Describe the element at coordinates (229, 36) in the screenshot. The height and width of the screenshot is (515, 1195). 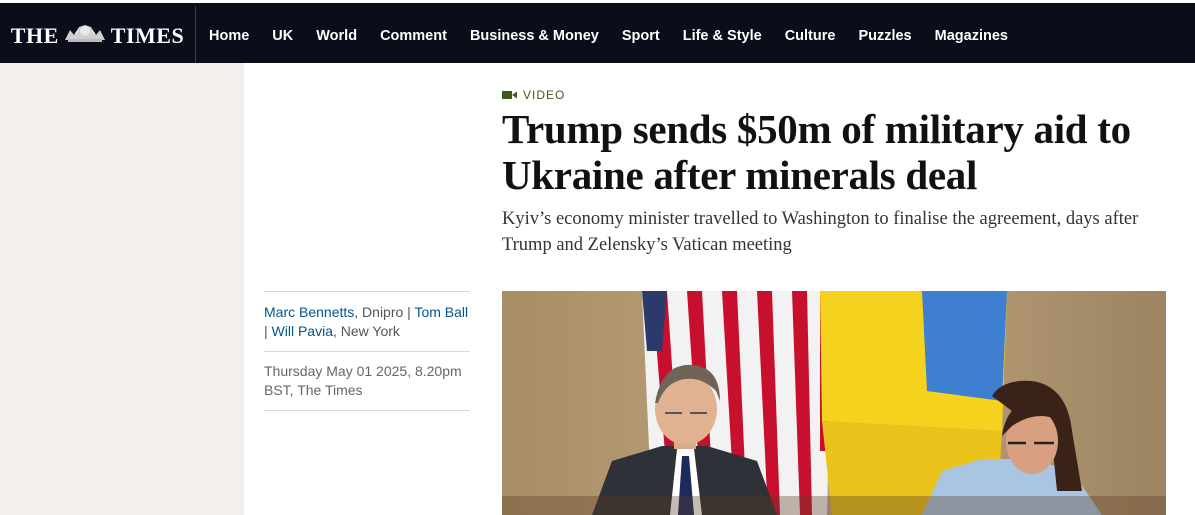
I see `nav-item-home: Home` at that location.